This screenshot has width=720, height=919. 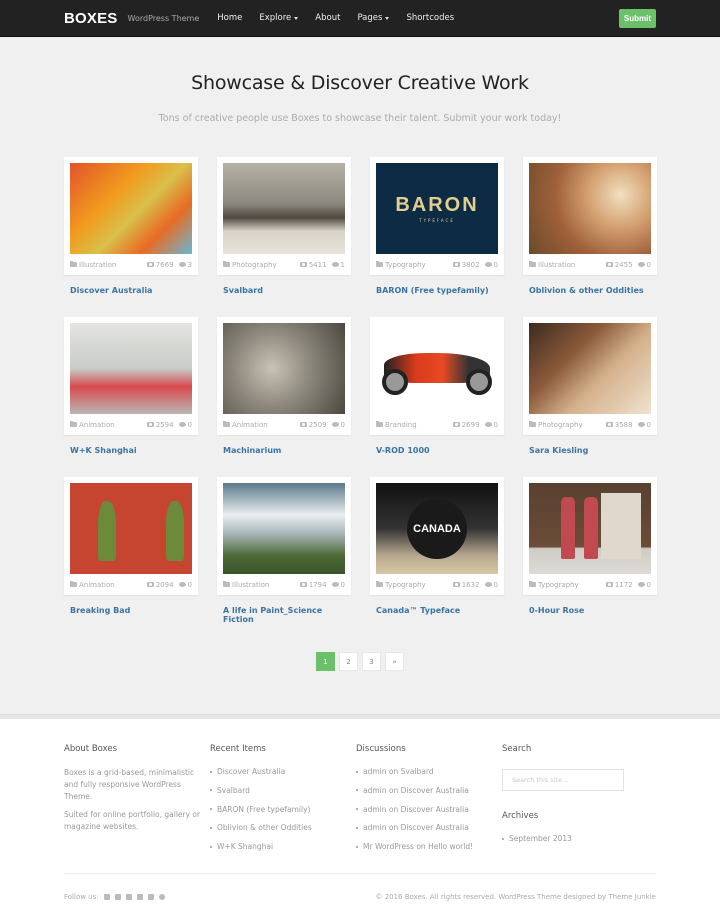 I want to click on item-title-link: Sara Kiesling, so click(x=593, y=450).